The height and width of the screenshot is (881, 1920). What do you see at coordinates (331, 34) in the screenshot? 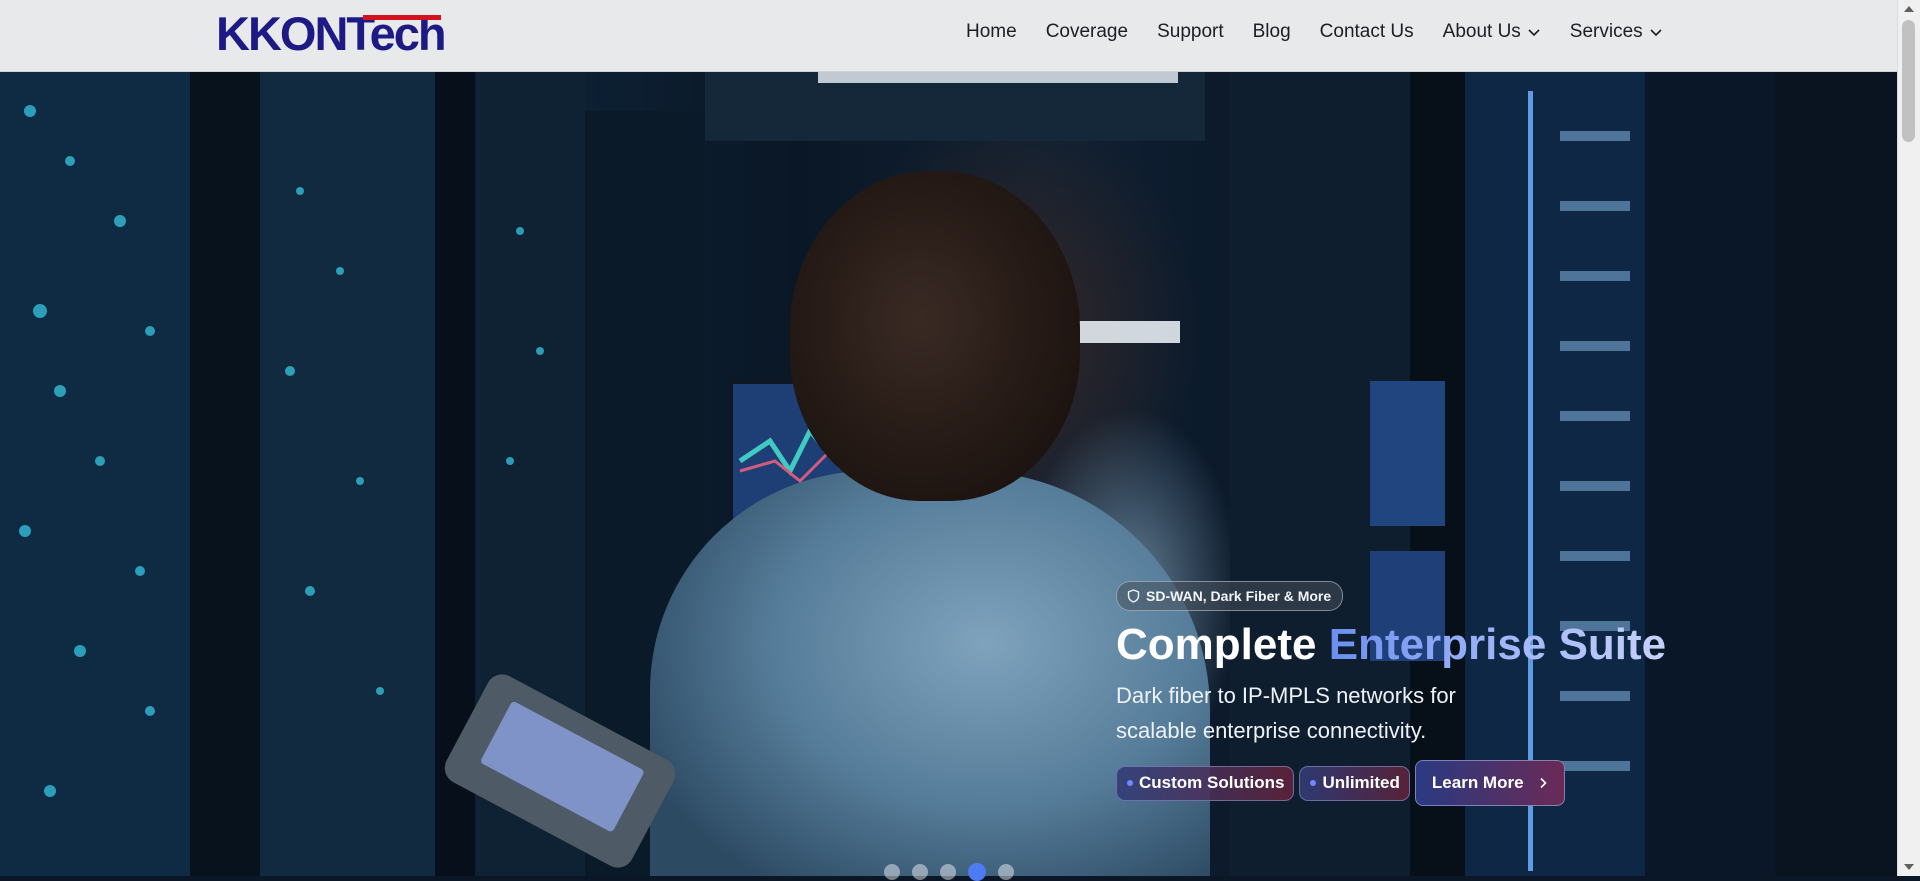
I see `site-logo: KKONTech` at bounding box center [331, 34].